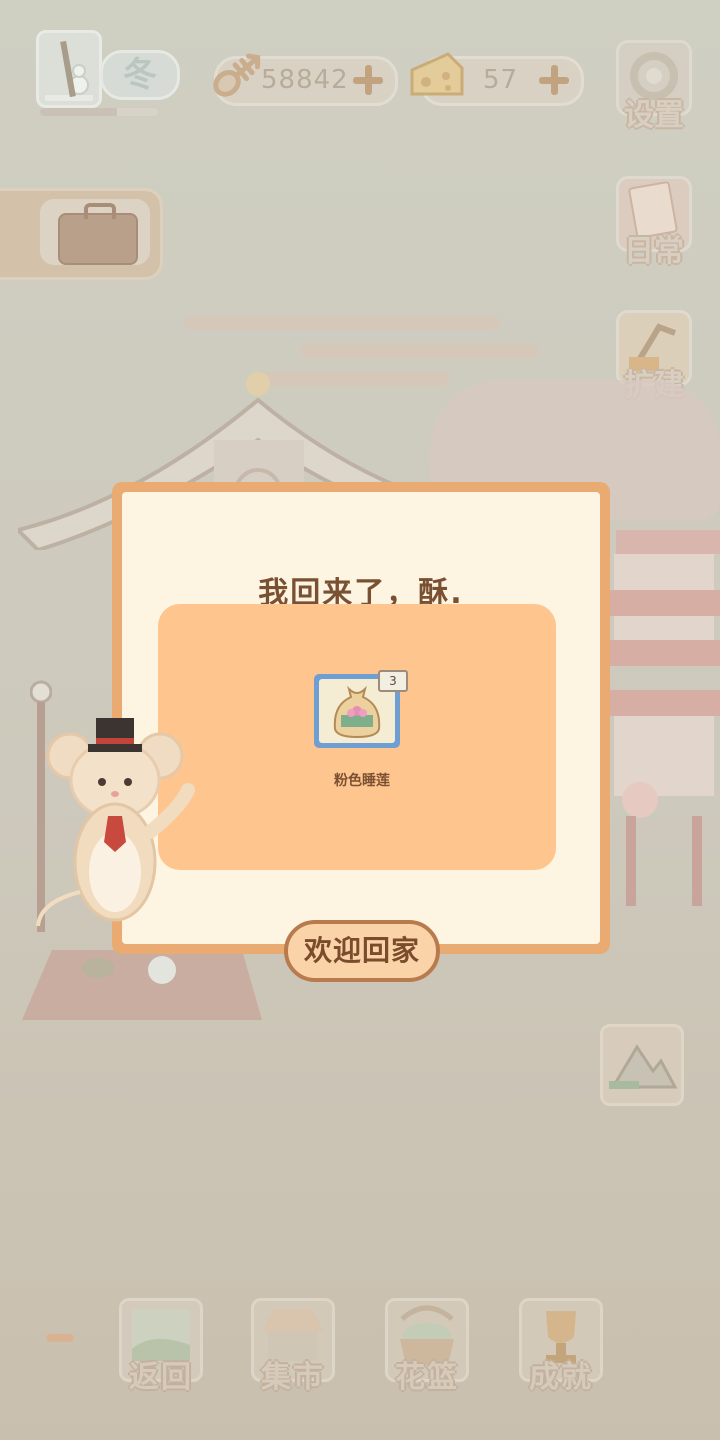 The height and width of the screenshot is (1440, 720). What do you see at coordinates (161, 1347) in the screenshot?
I see `nav-back-button: 返回` at bounding box center [161, 1347].